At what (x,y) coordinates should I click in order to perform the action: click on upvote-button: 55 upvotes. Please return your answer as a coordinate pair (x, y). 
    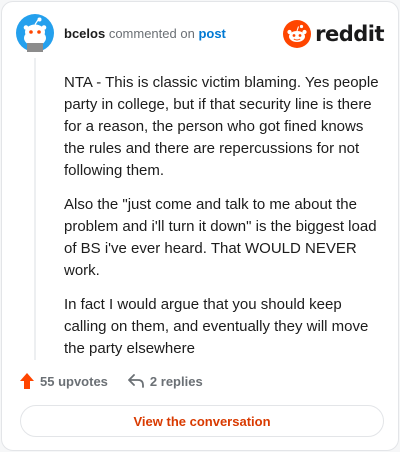
    Looking at the image, I should click on (64, 381).